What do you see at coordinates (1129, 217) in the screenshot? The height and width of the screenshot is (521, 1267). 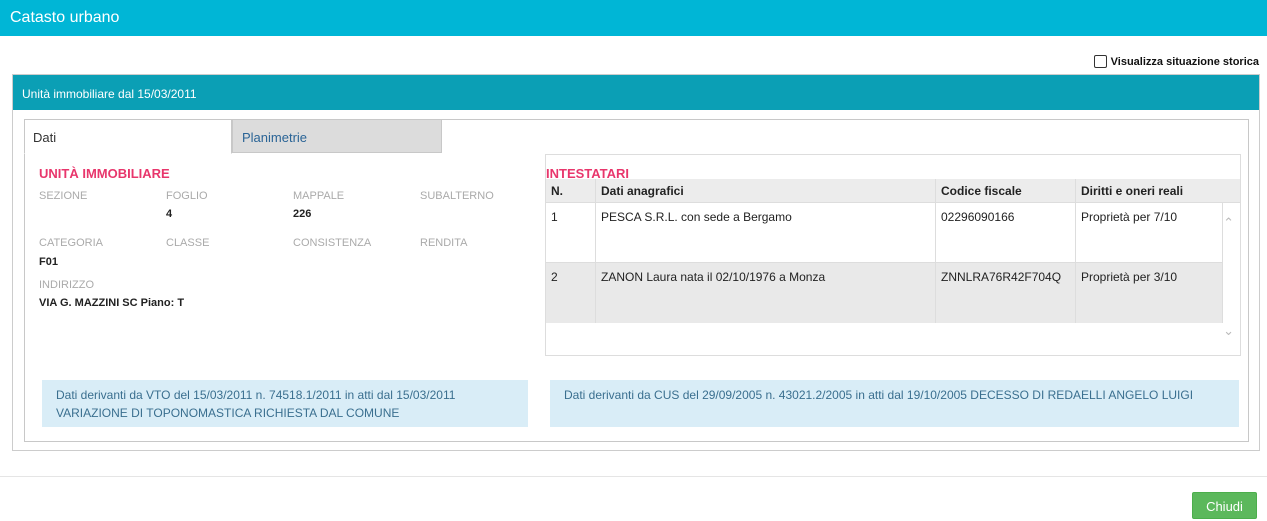 I see `row-diritti: Proprietà per 7/10` at bounding box center [1129, 217].